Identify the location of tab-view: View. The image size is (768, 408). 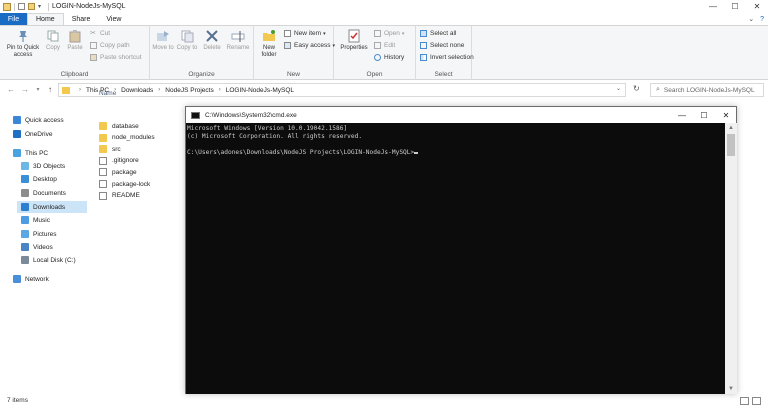
(113, 19).